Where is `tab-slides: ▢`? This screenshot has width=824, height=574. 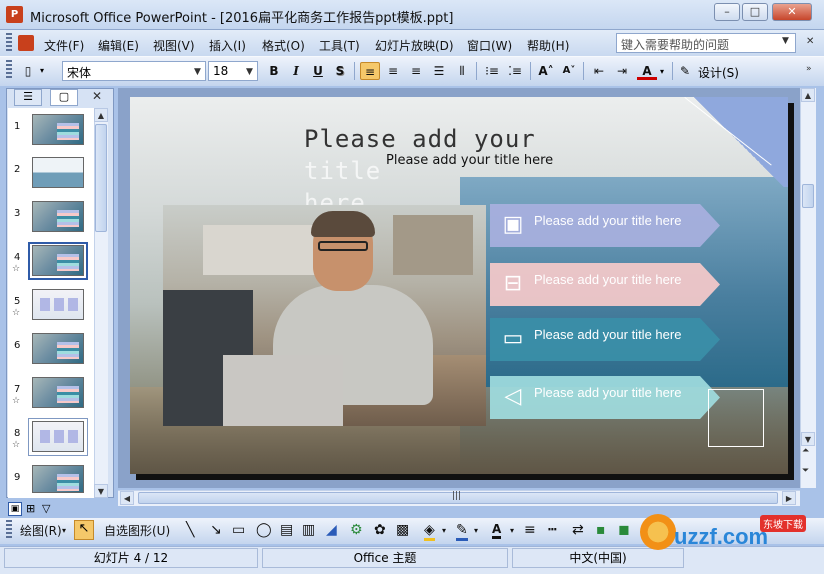 tab-slides: ▢ is located at coordinates (64, 97).